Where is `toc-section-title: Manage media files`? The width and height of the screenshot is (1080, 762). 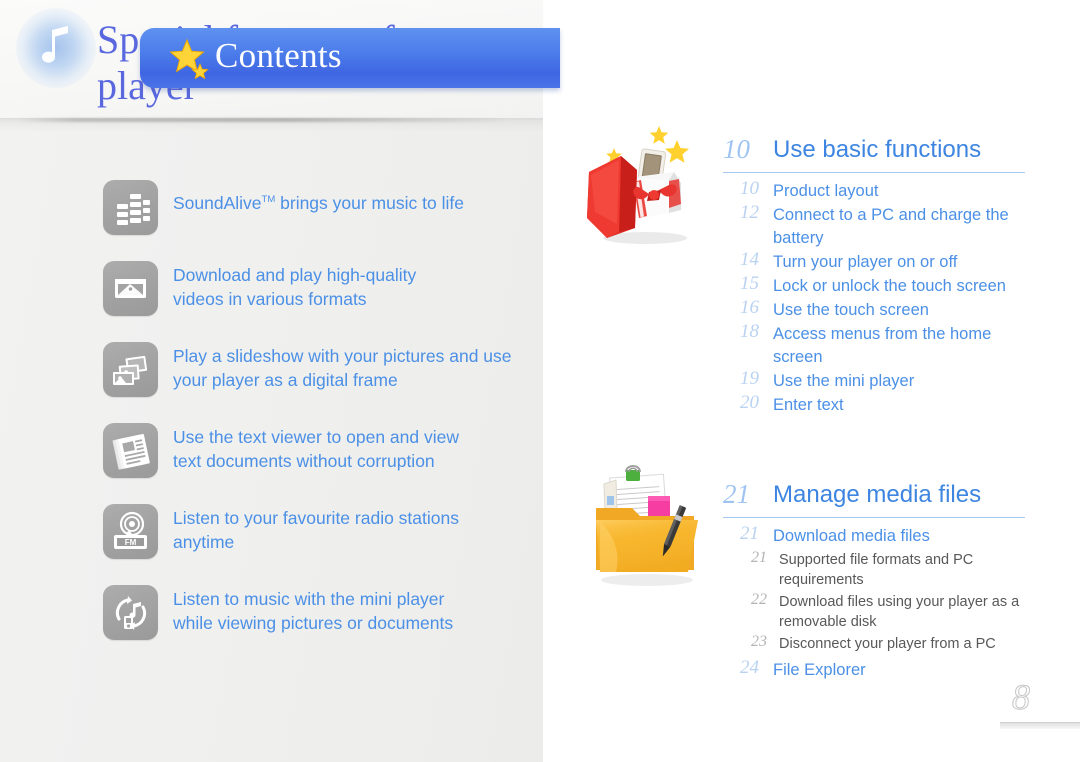
toc-section-title: Manage media files is located at coordinates (877, 494).